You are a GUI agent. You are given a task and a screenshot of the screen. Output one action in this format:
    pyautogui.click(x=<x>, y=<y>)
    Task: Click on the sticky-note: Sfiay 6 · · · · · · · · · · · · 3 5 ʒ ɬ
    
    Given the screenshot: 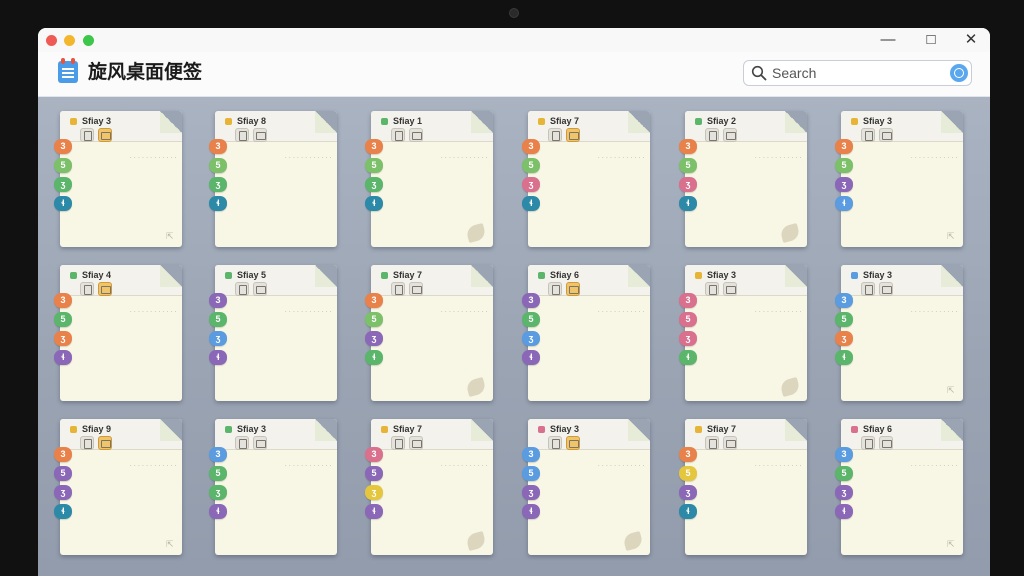 What is the action you would take?
    pyautogui.click(x=586, y=333)
    